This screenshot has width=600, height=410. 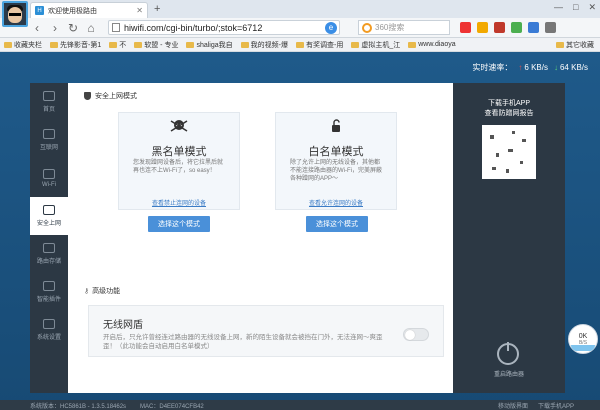 What do you see at coordinates (300, 13) in the screenshot?
I see `browser-tab-bar: H 欢迎使用极路由 ✕ + — □ ✕` at bounding box center [300, 13].